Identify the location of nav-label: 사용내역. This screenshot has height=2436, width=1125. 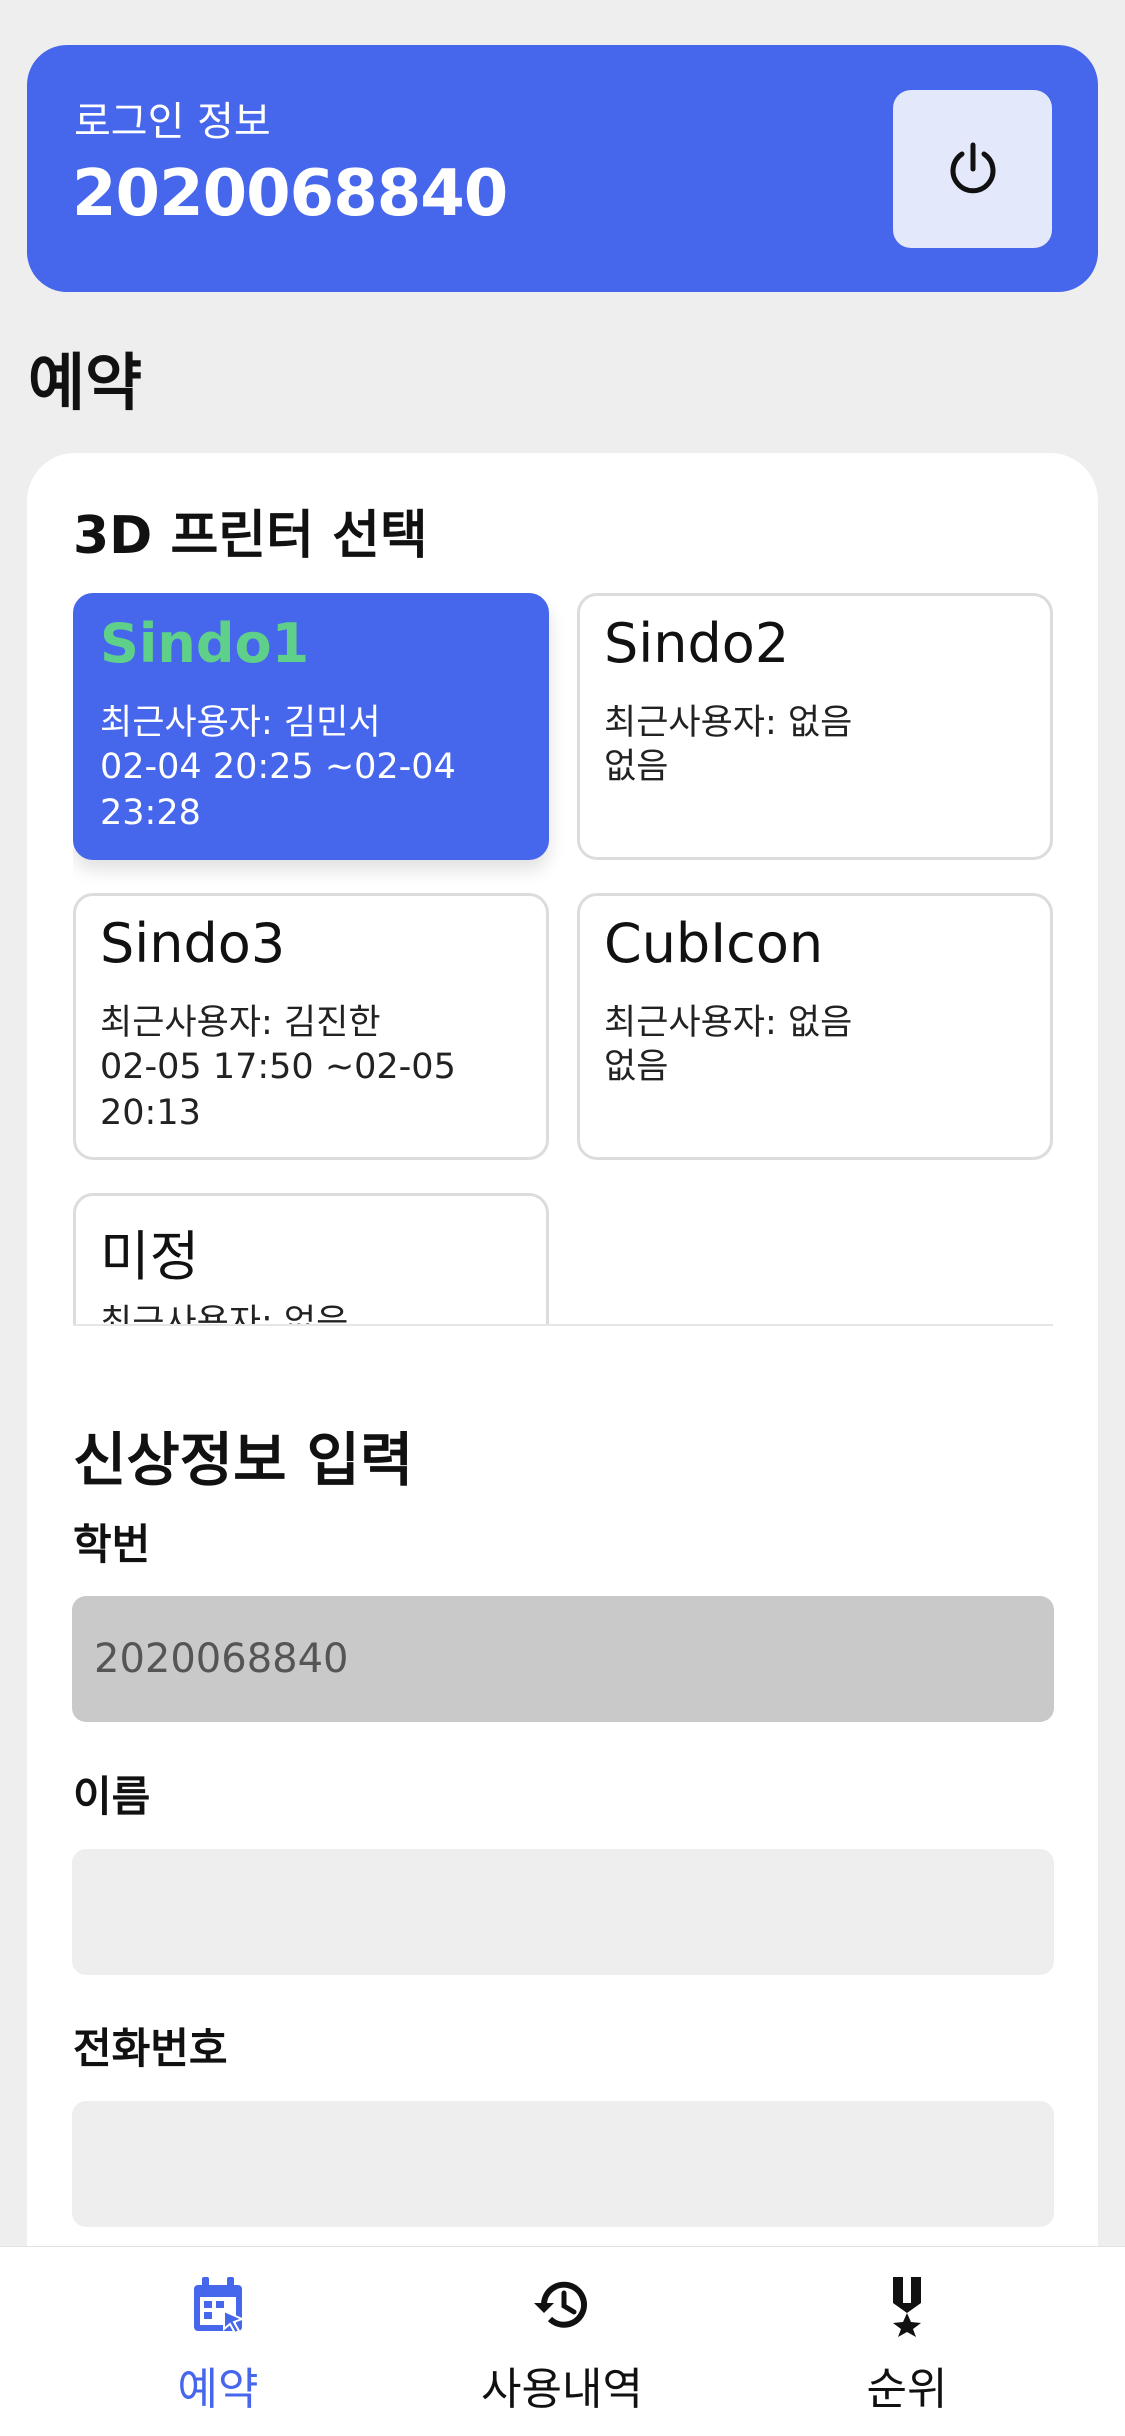
(562, 2389).